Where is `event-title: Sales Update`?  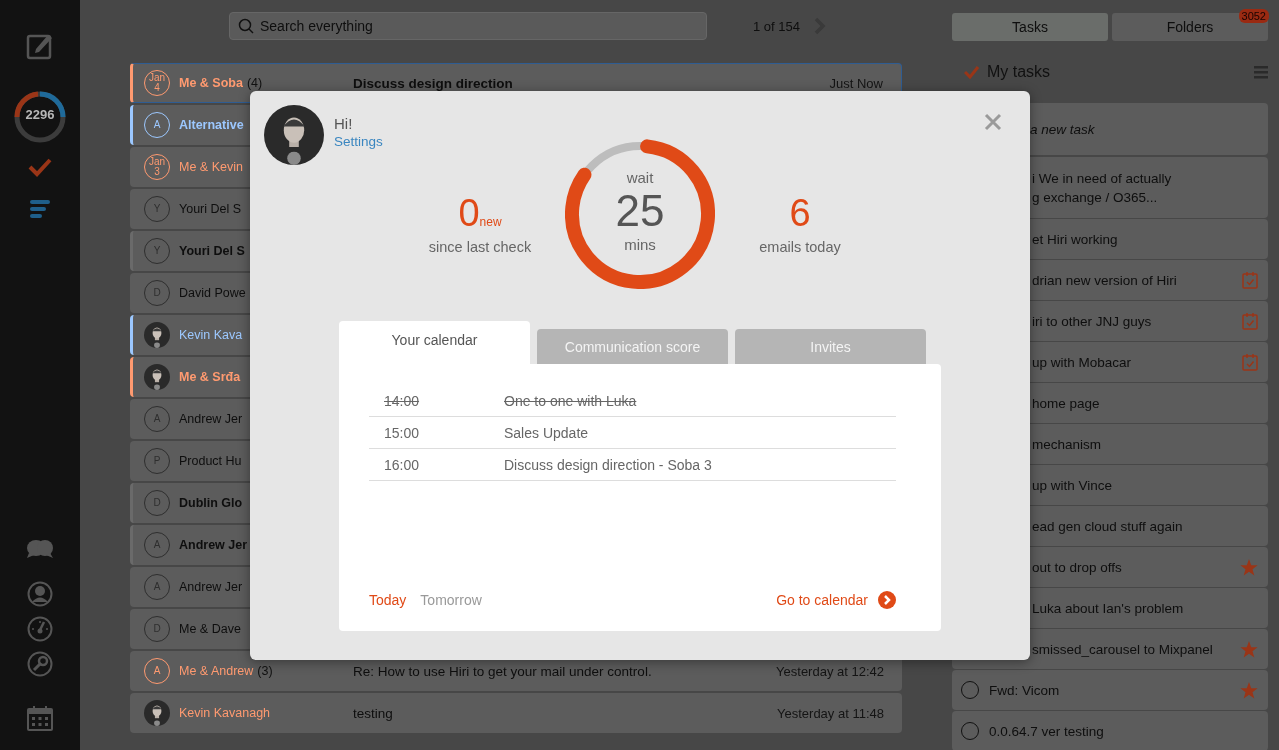
event-title: Sales Update is located at coordinates (546, 432).